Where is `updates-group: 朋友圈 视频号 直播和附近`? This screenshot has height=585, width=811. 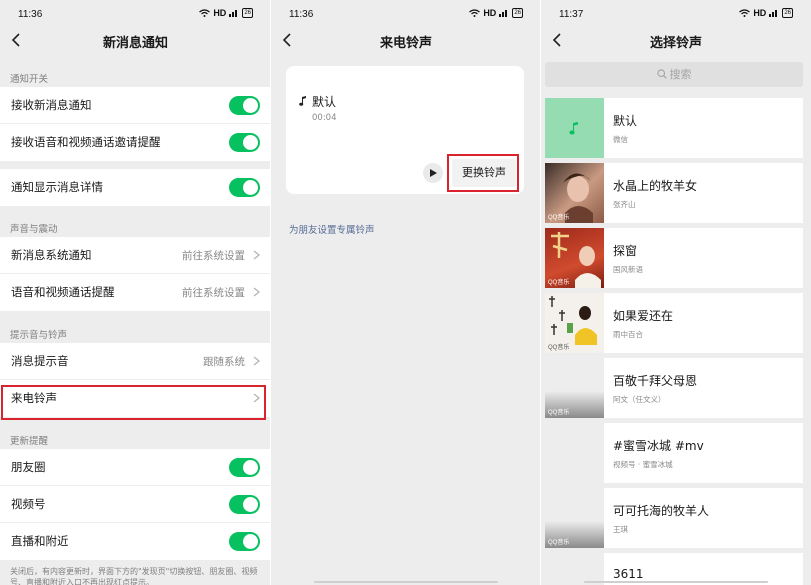 updates-group: 朋友圈 视频号 直播和附近 is located at coordinates (135, 504).